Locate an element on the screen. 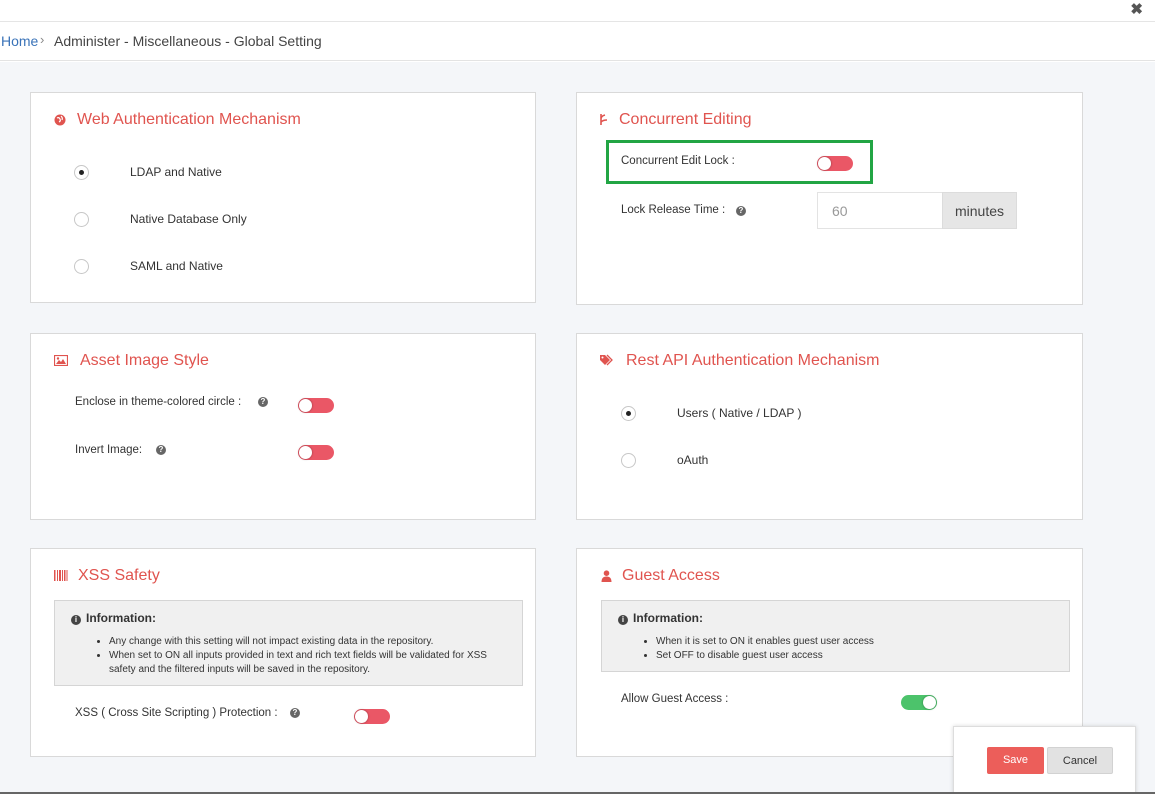 The image size is (1155, 794). tags-icon is located at coordinates (606, 361).